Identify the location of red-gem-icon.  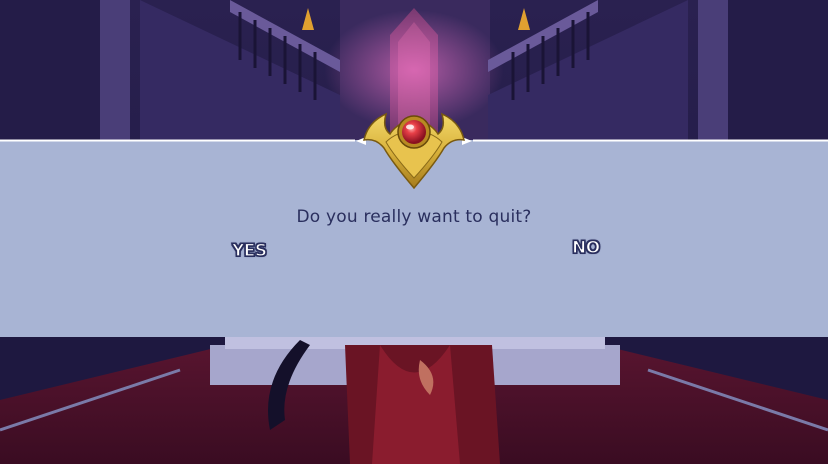
(414, 132).